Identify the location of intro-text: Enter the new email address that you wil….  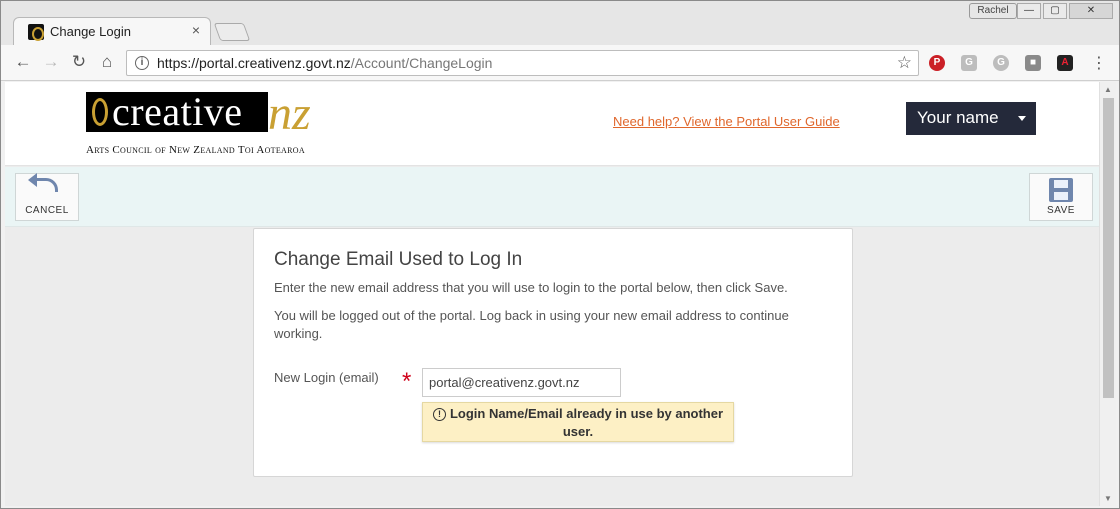
(531, 287).